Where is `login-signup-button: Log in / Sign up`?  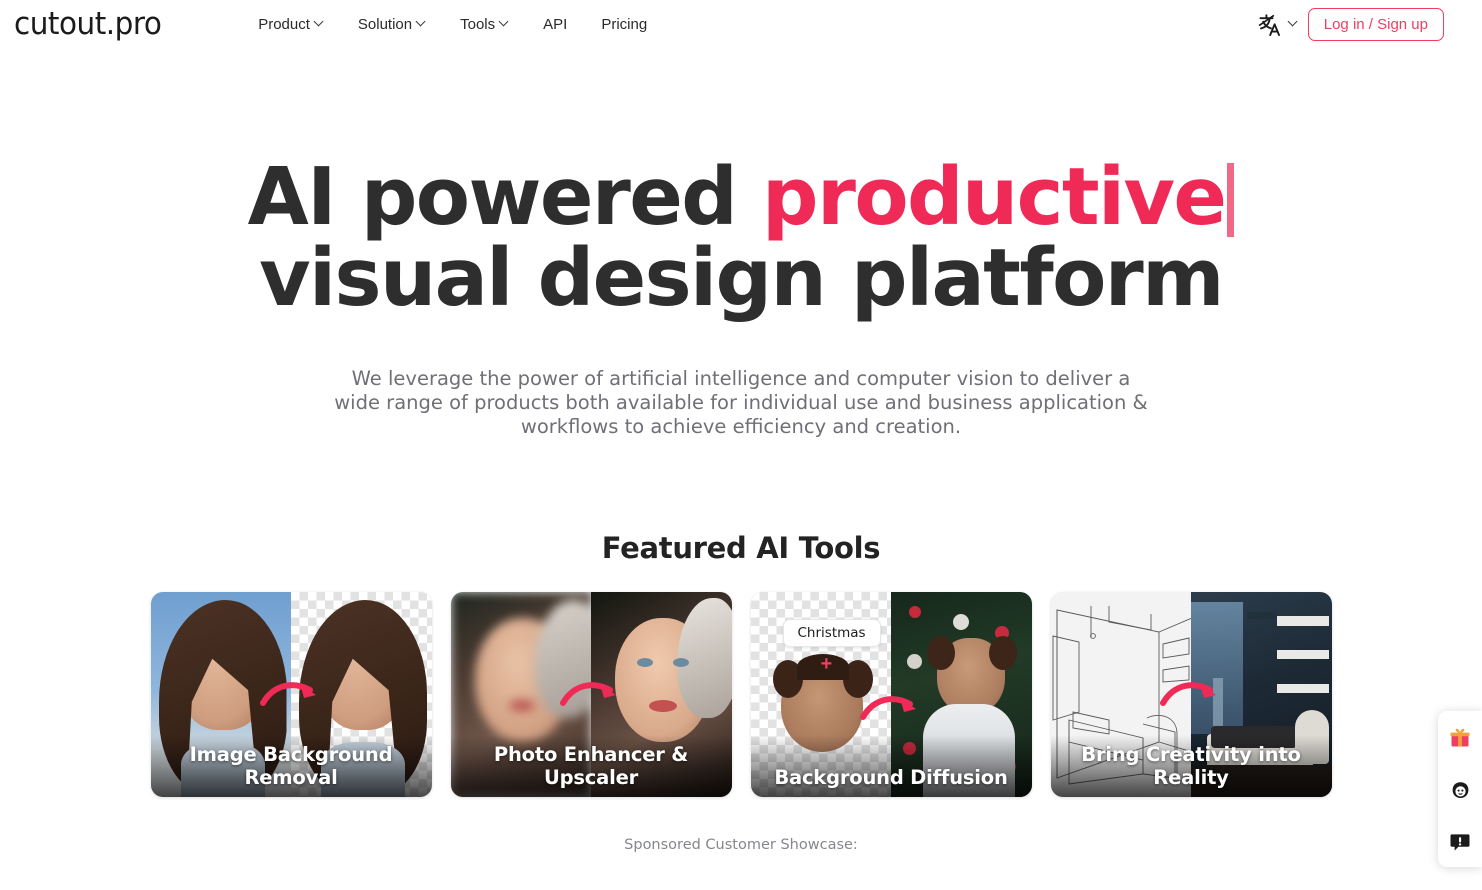 login-signup-button: Log in / Sign up is located at coordinates (1375, 24).